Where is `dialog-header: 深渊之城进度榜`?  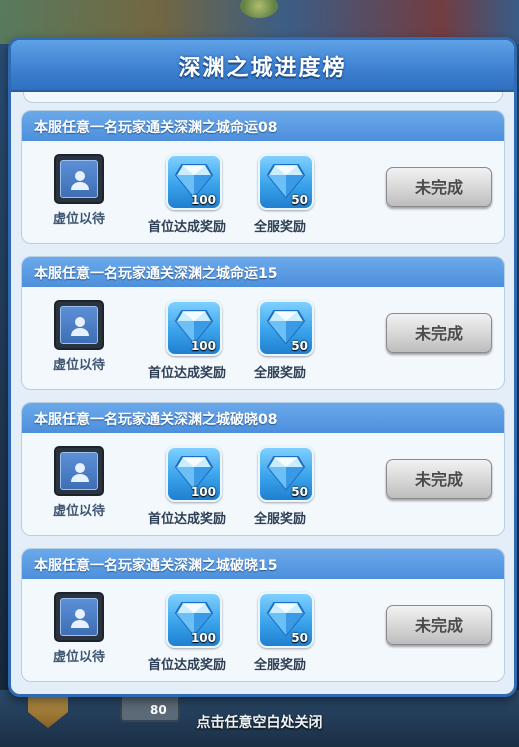 dialog-header: 深渊之城进度榜 is located at coordinates (262, 66).